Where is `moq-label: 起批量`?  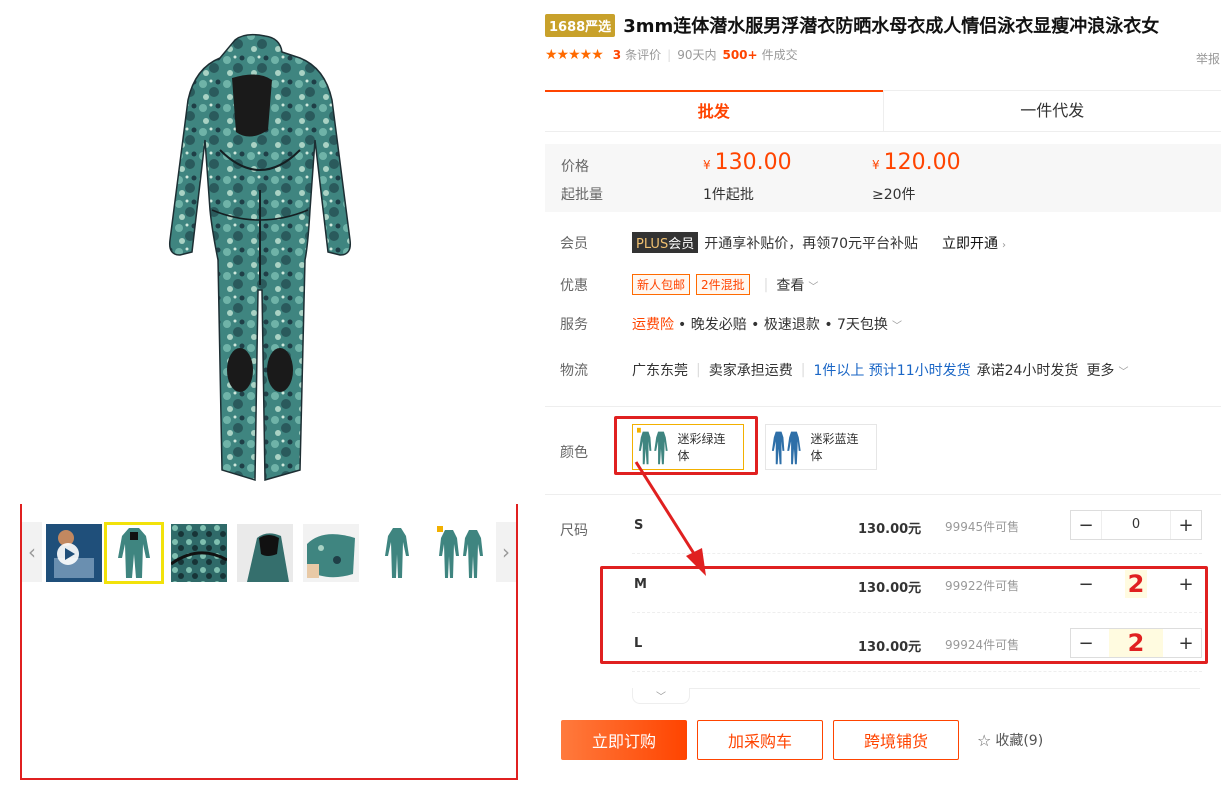 moq-label: 起批量 is located at coordinates (582, 195).